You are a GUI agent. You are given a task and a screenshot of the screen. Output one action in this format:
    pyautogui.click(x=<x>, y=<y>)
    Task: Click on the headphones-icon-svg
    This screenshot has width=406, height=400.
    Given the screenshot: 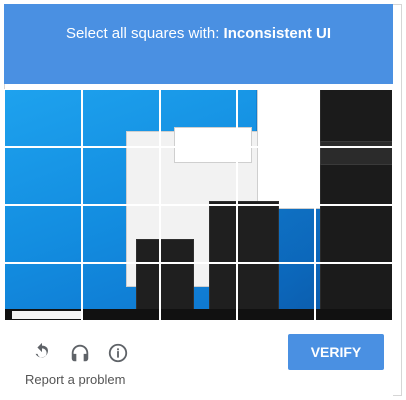 What is the action you would take?
    pyautogui.click(x=80, y=353)
    